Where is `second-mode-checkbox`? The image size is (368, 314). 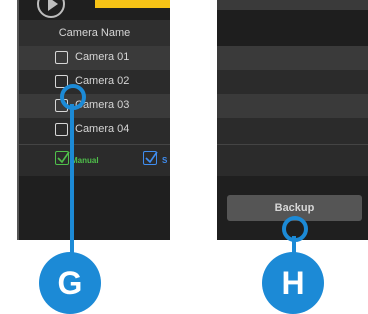 second-mode-checkbox is located at coordinates (150, 158).